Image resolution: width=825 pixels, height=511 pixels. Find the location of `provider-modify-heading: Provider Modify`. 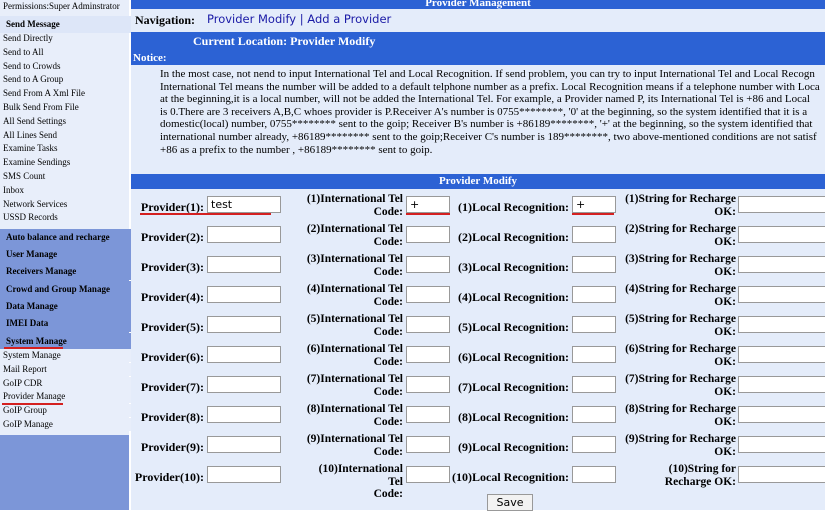

provider-modify-heading: Provider Modify is located at coordinates (478, 181).